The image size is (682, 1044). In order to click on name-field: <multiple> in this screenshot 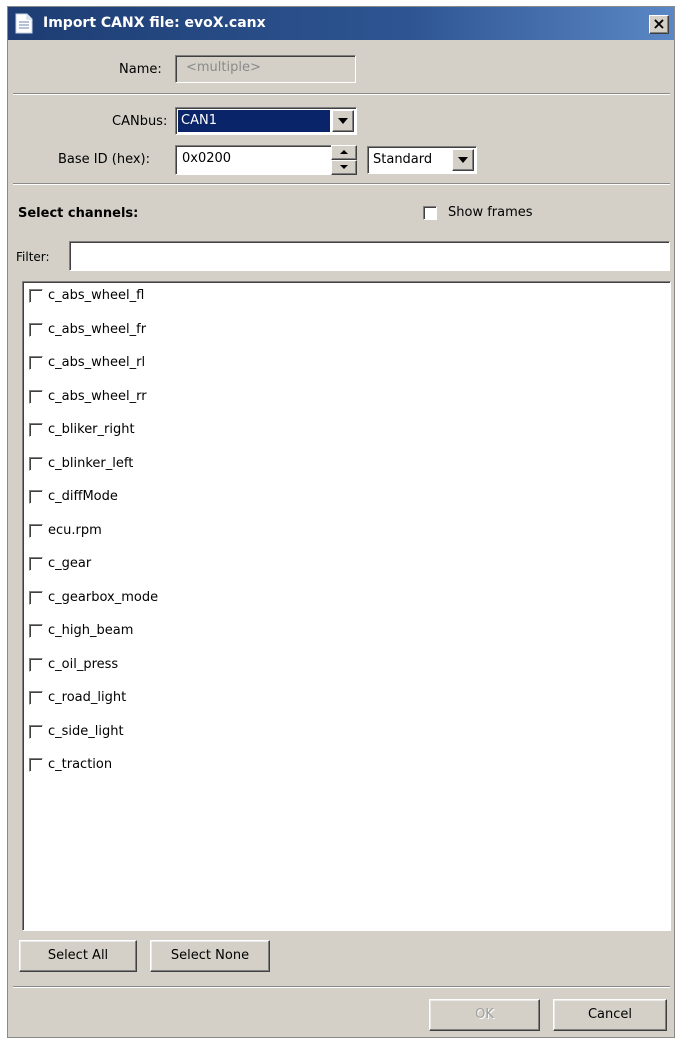, I will do `click(265, 69)`.